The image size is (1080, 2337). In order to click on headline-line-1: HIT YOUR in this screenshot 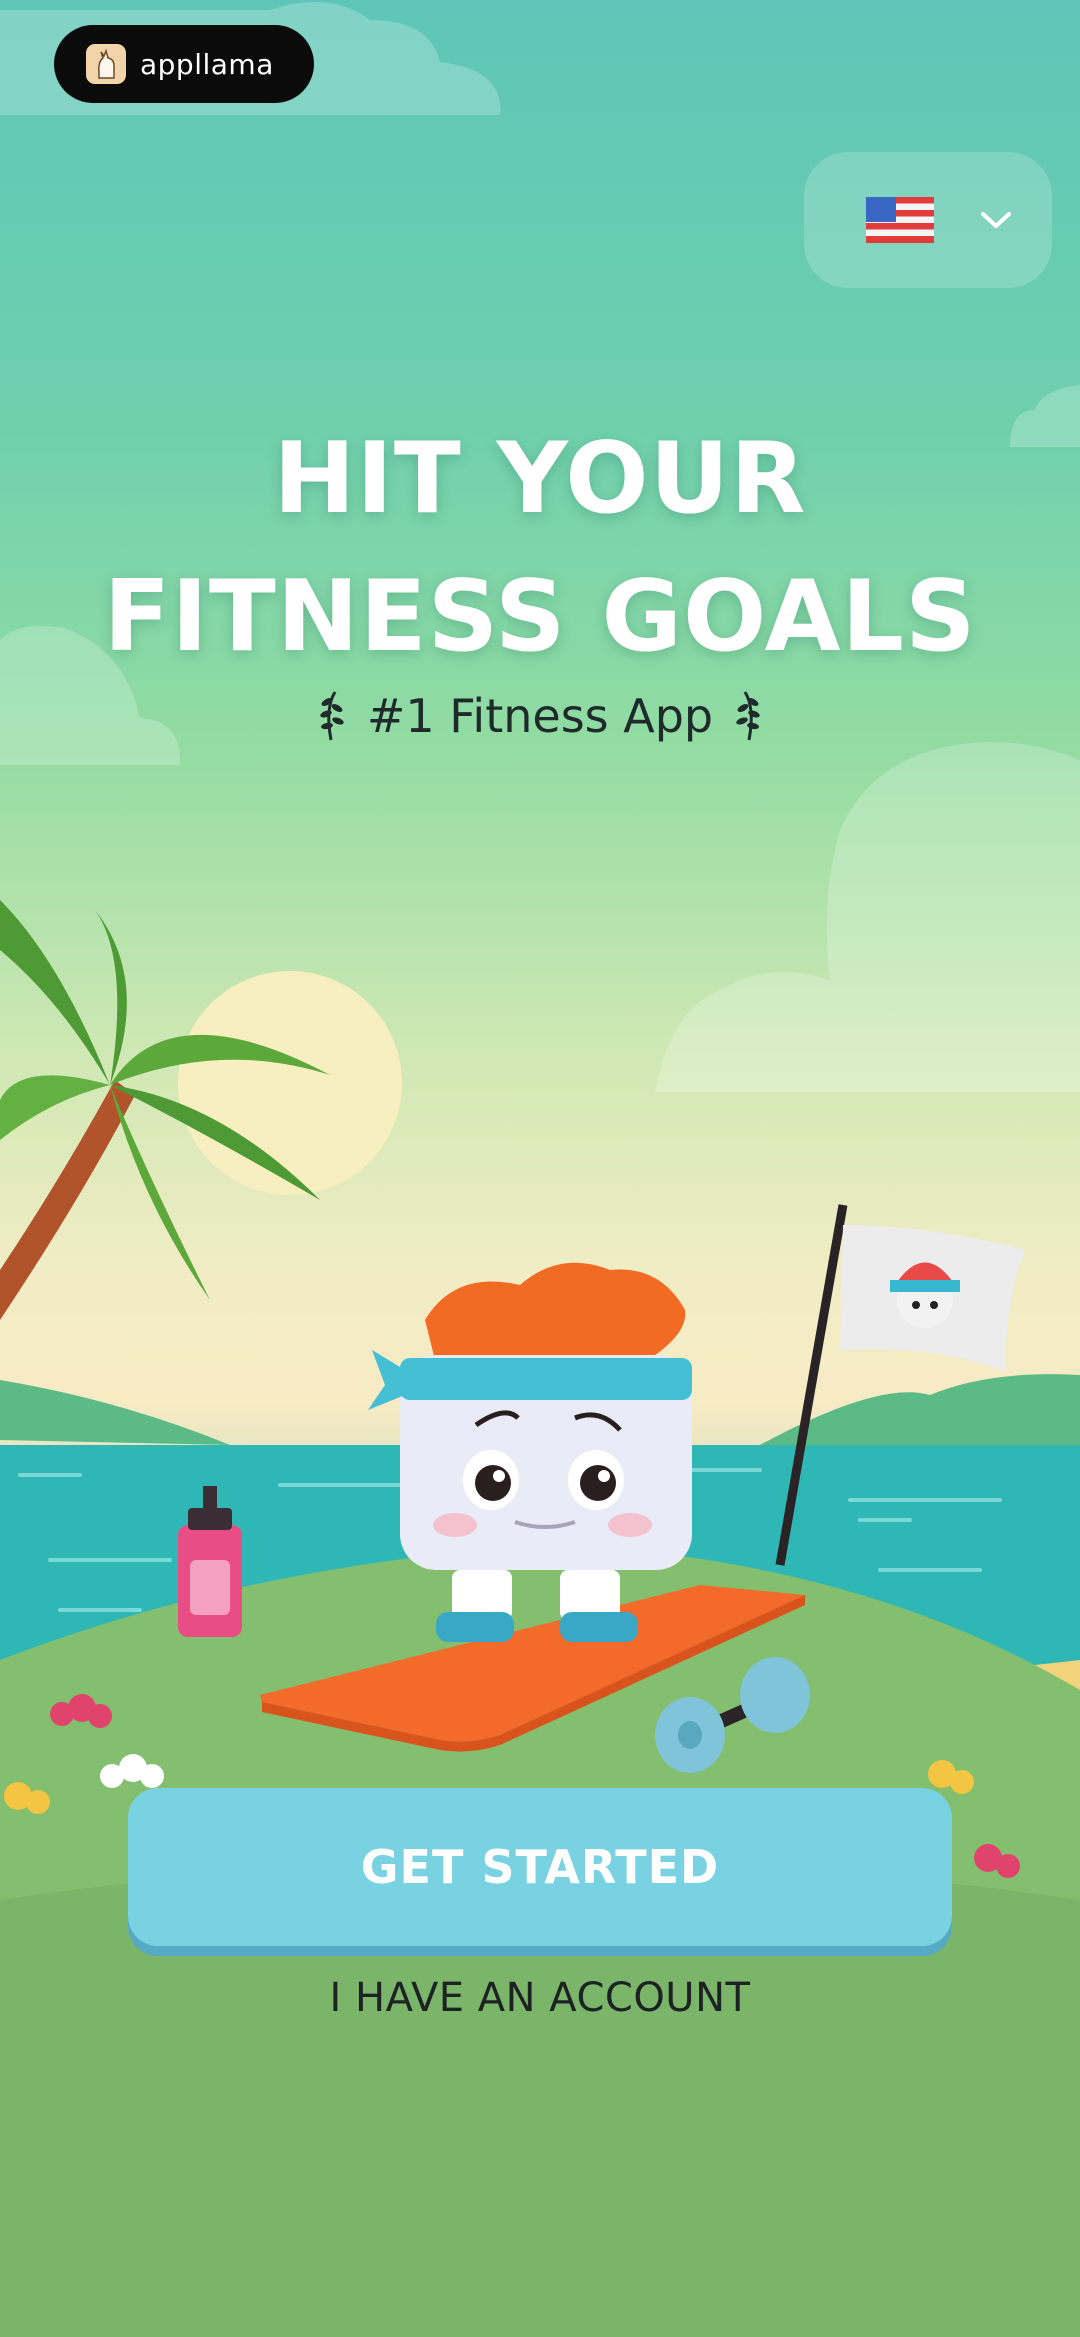, I will do `click(540, 479)`.